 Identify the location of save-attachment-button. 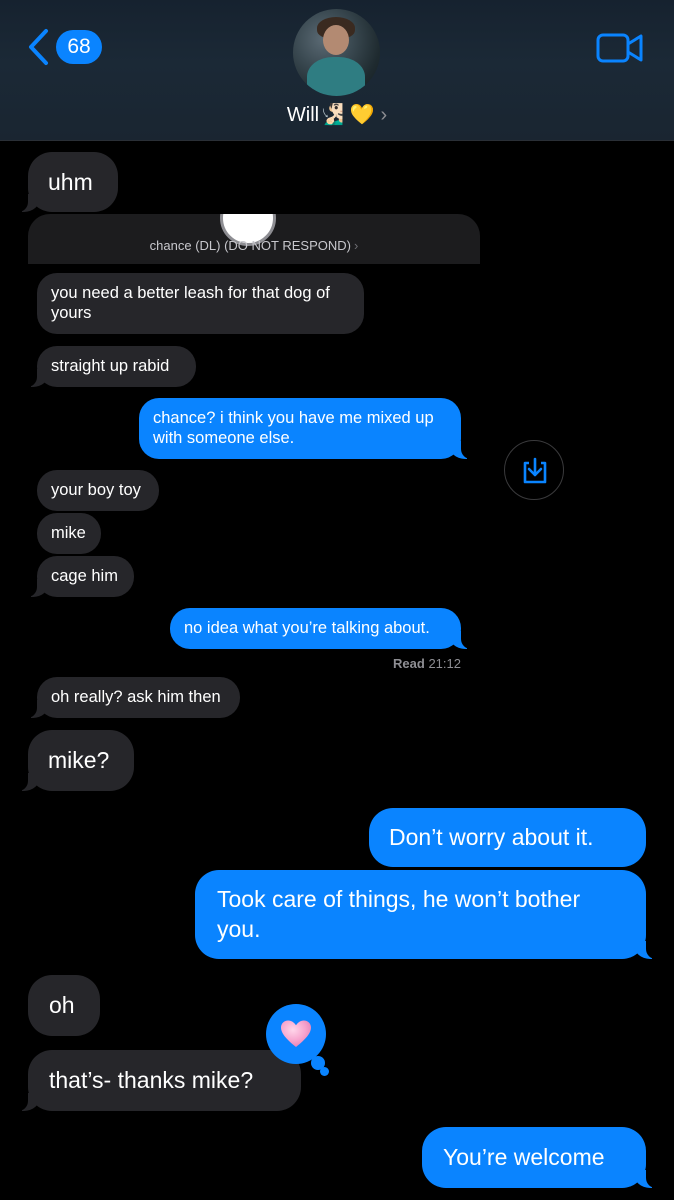
(534, 470).